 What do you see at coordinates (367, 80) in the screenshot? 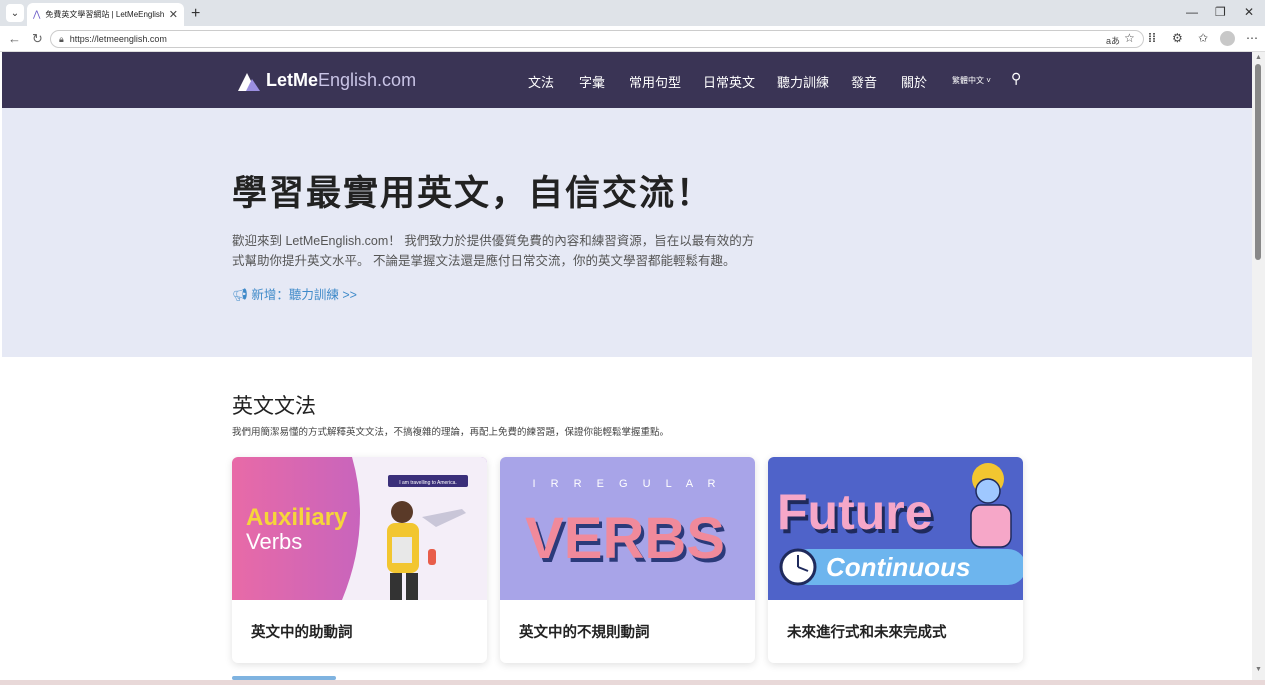
I see `logo-thin-text: English.com` at bounding box center [367, 80].